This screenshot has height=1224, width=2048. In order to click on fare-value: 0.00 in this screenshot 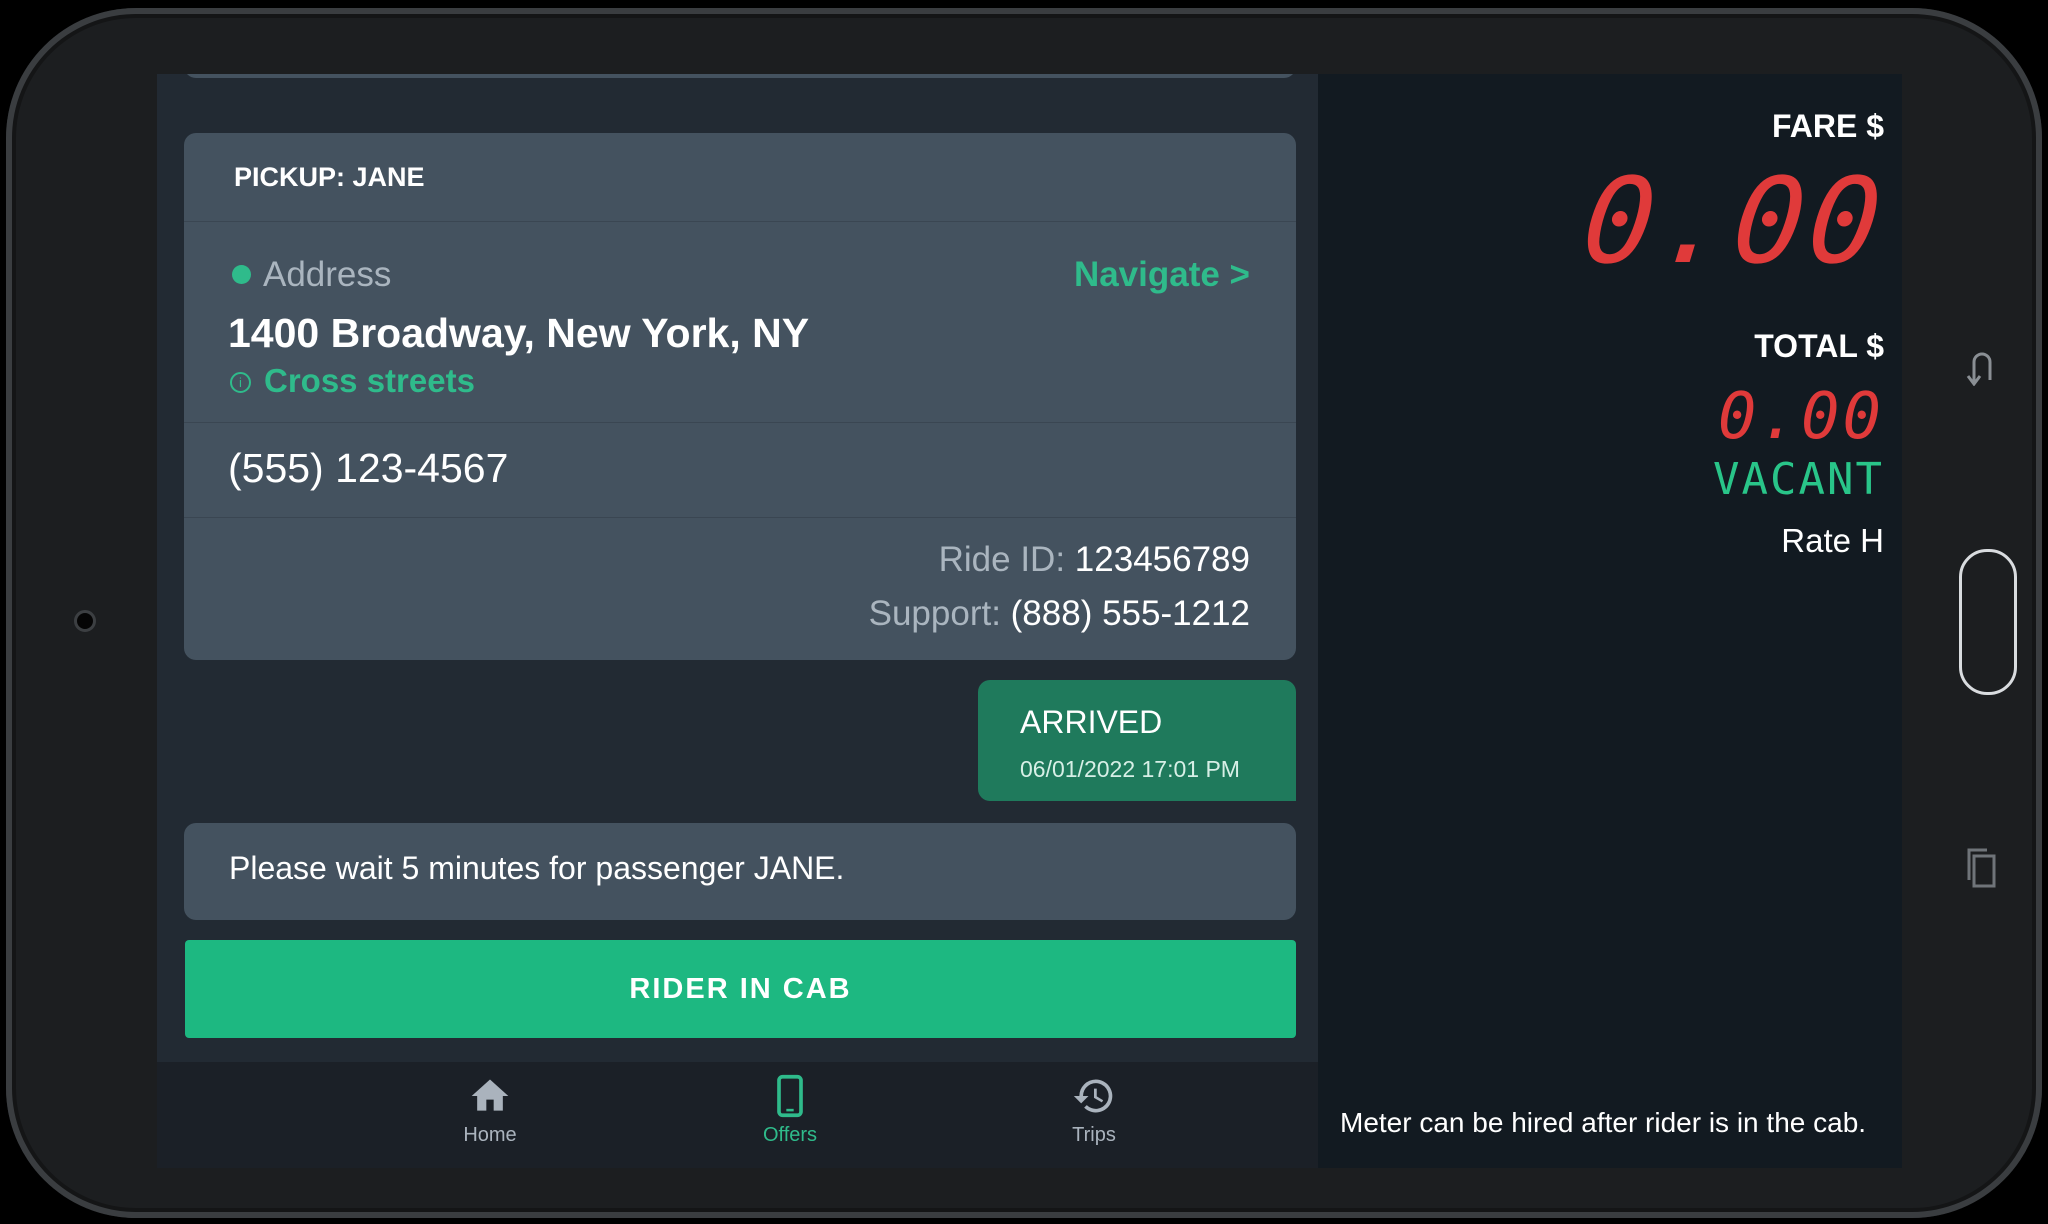, I will do `click(1734, 221)`.